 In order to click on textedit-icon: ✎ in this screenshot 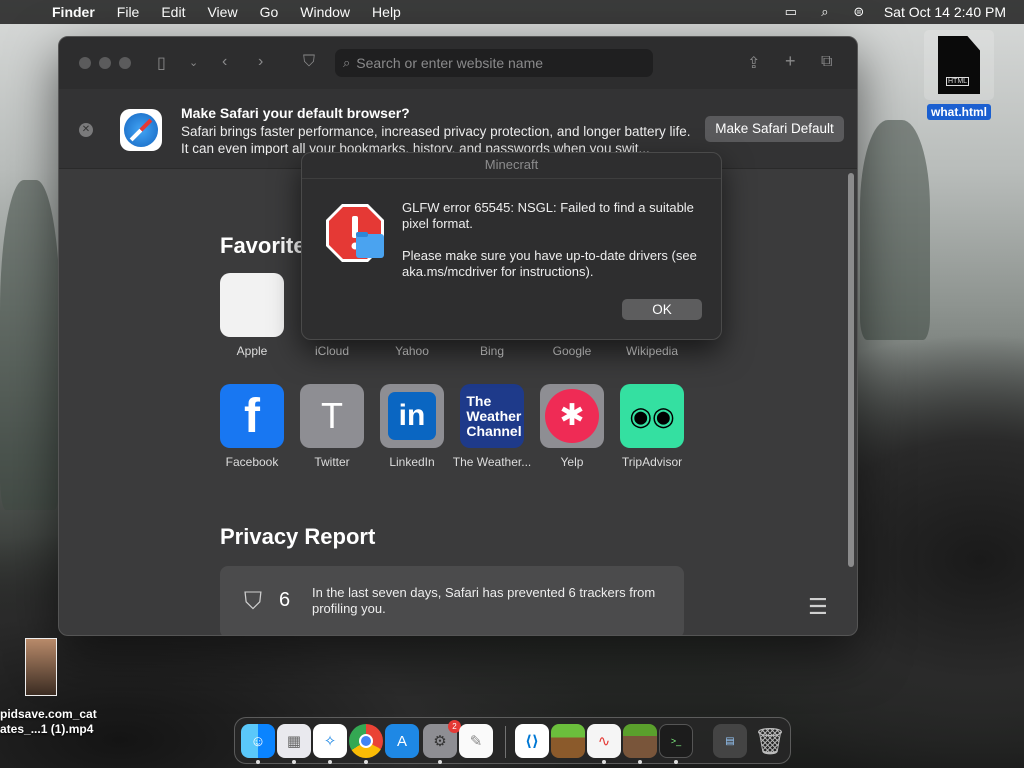, I will do `click(476, 741)`.